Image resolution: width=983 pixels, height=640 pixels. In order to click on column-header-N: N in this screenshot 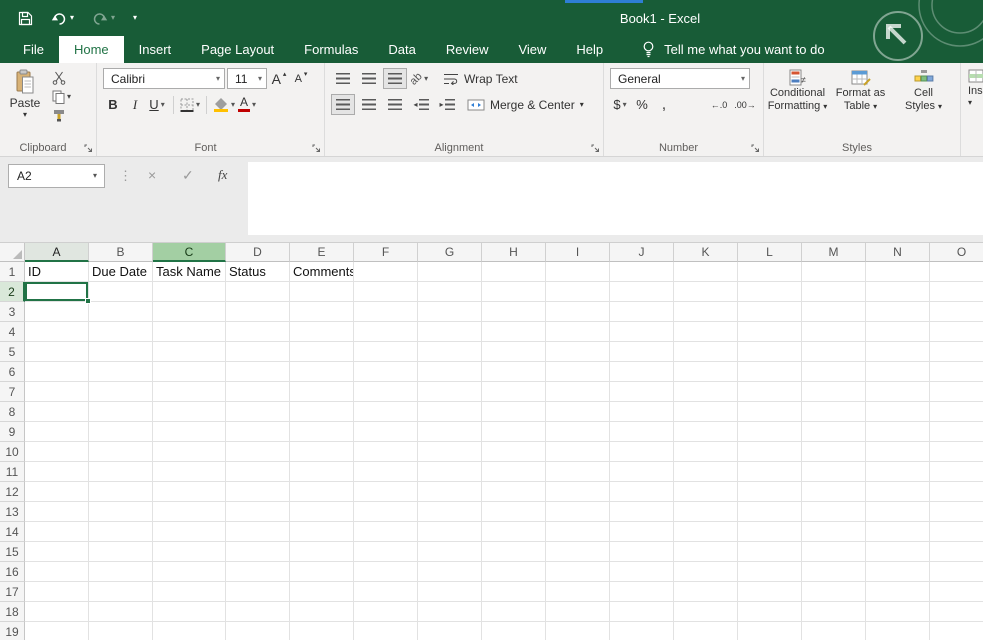, I will do `click(898, 252)`.